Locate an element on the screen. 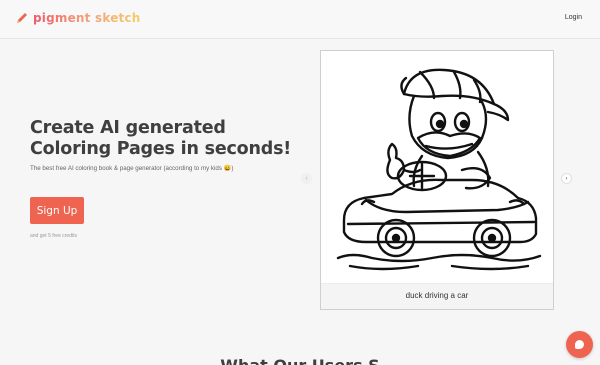  image-caption: duck driving a car is located at coordinates (437, 295).